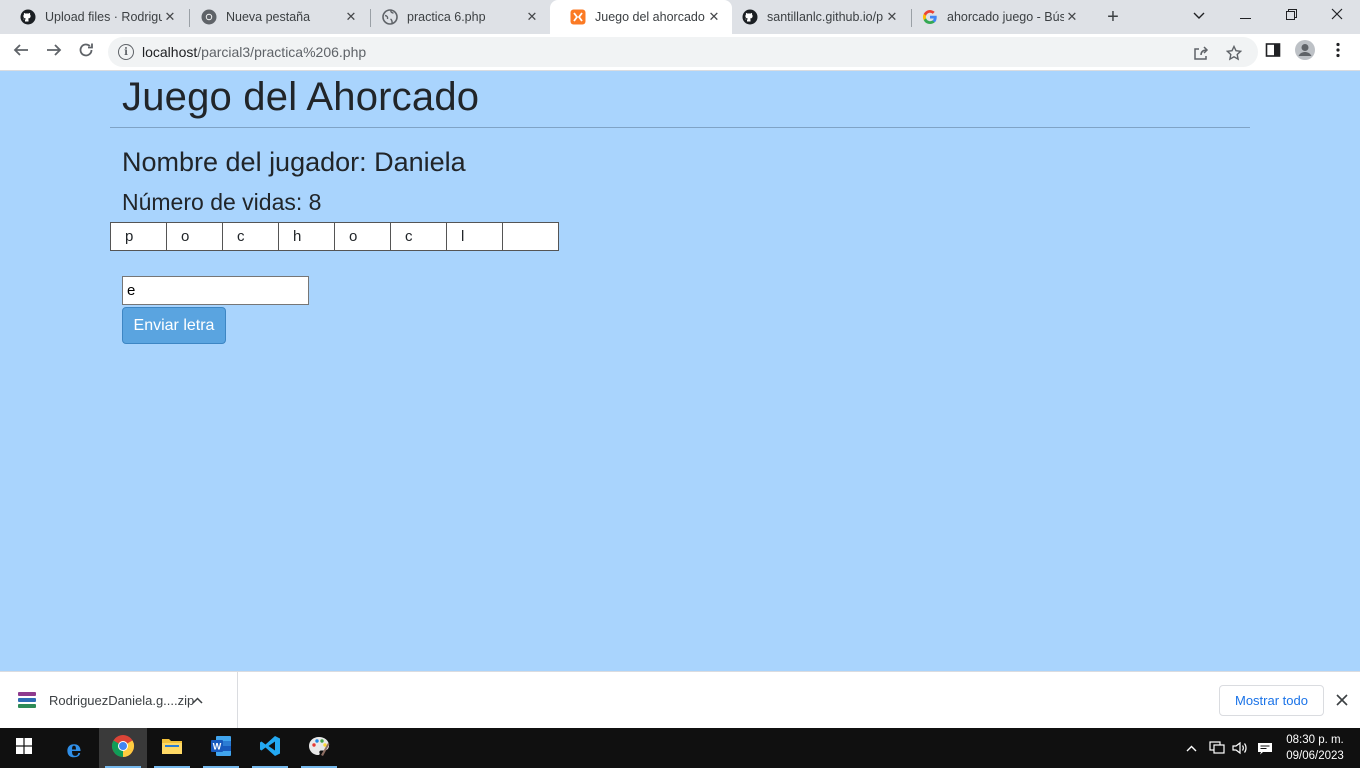 The width and height of the screenshot is (1360, 768). I want to click on tab-ahorcado-juego-busqueda: ahorcado juego - Búsq ✕, so click(996, 17).